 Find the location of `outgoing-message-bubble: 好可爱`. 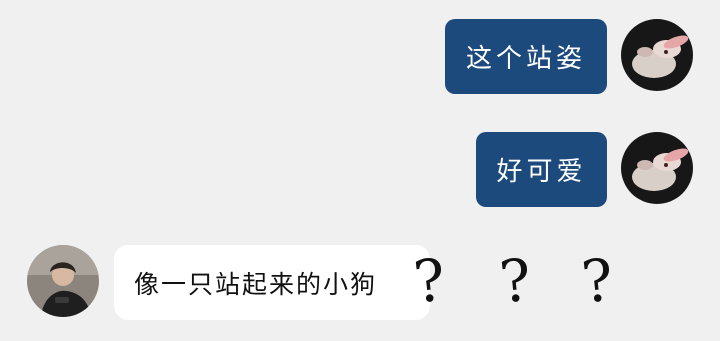

outgoing-message-bubble: 好可爱 is located at coordinates (541, 169).